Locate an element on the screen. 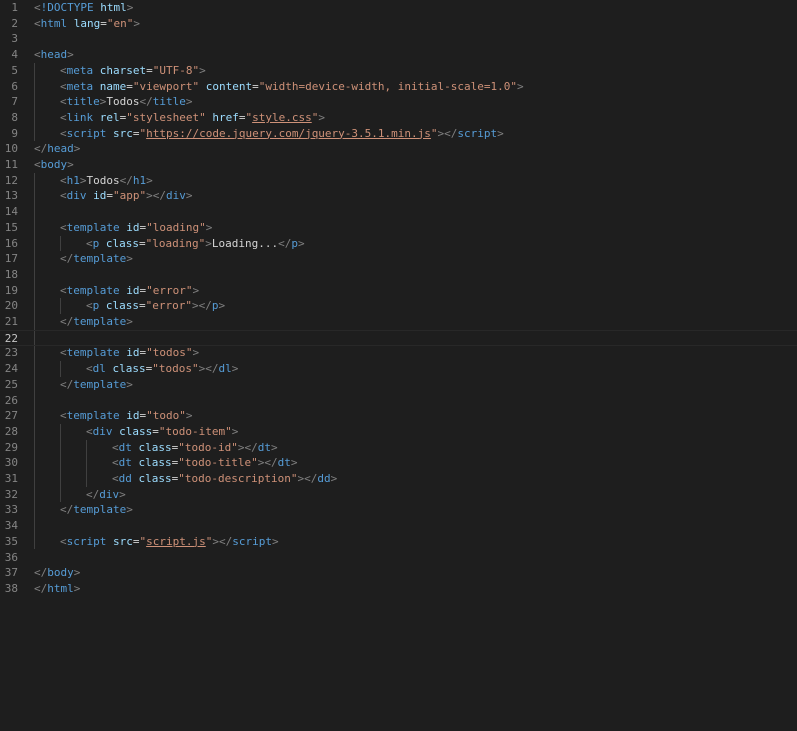  code-line: 13 <div id="app"></div> is located at coordinates (398, 196).